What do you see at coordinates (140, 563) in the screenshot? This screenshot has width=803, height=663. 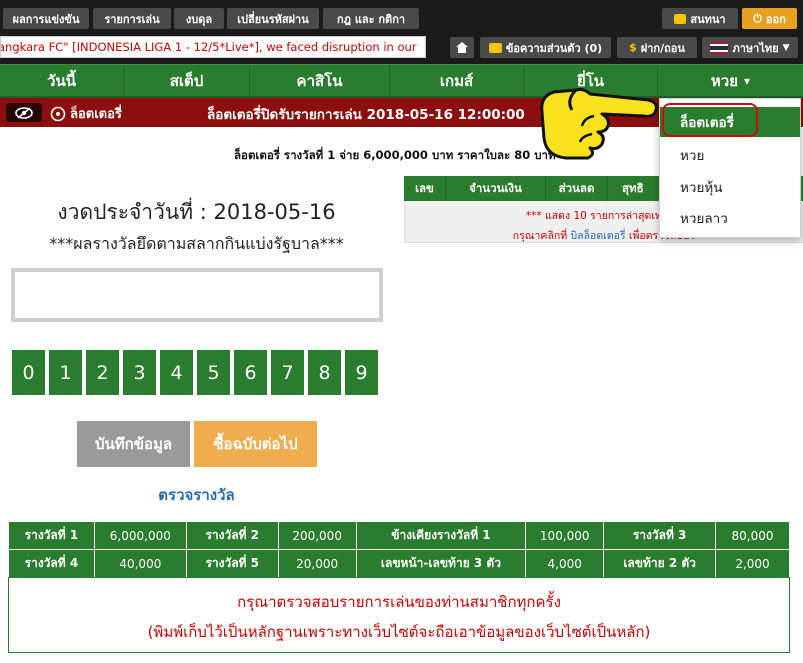 I see `prize-value: 40,000` at bounding box center [140, 563].